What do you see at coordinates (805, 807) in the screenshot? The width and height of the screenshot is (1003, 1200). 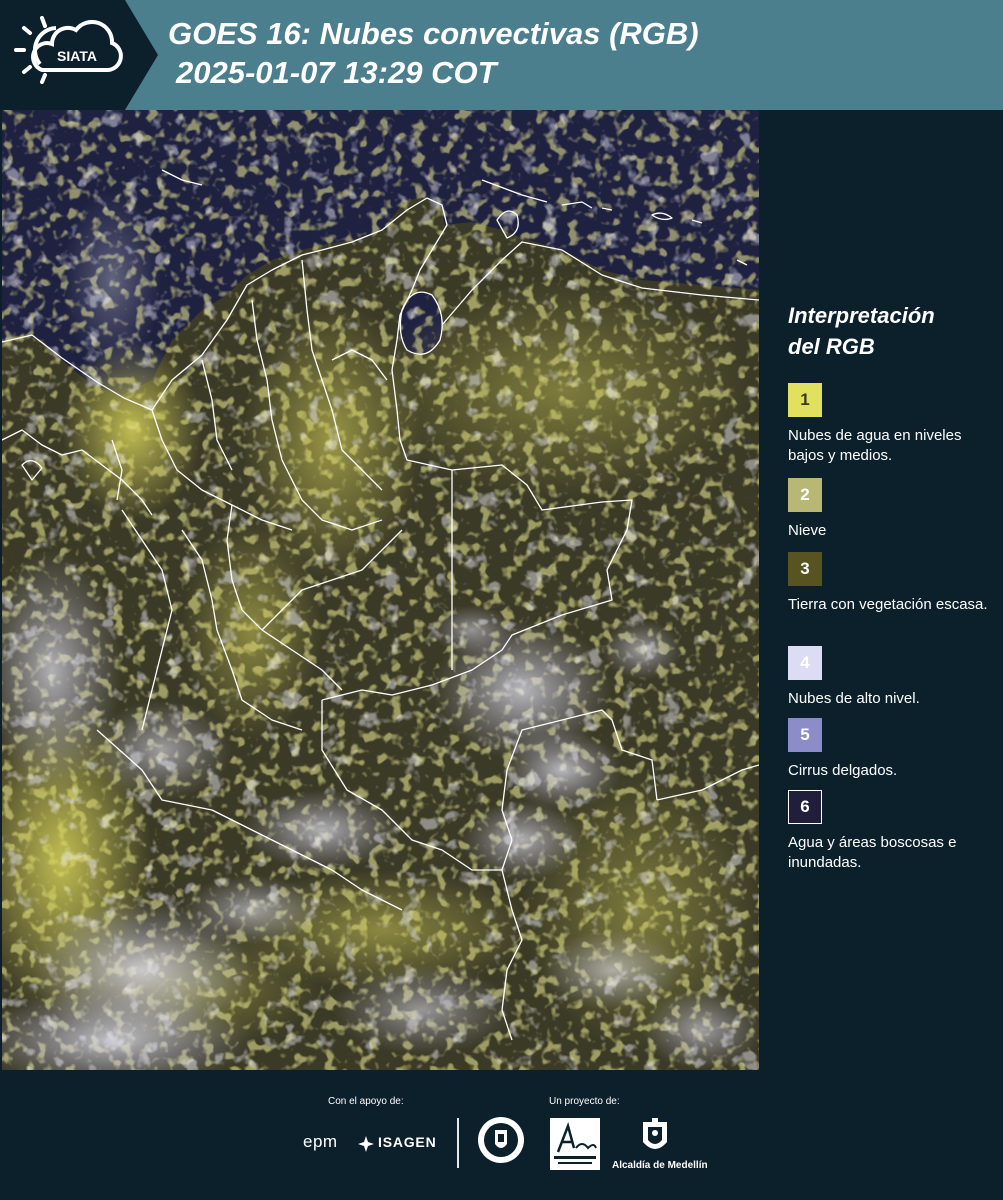 I see `legend-swatch: 6` at bounding box center [805, 807].